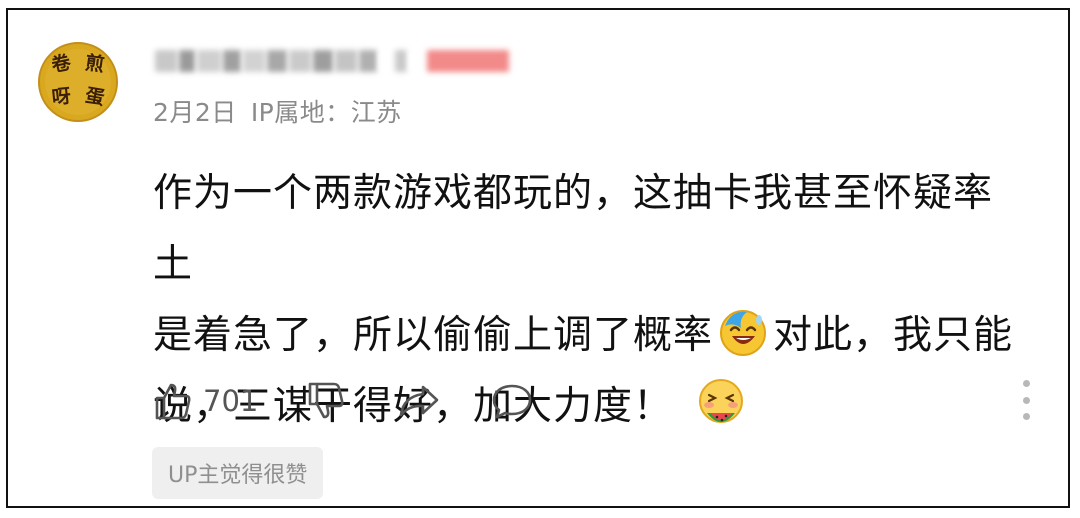 The width and height of the screenshot is (1080, 518). I want to click on like-button: 701, so click(205, 401).